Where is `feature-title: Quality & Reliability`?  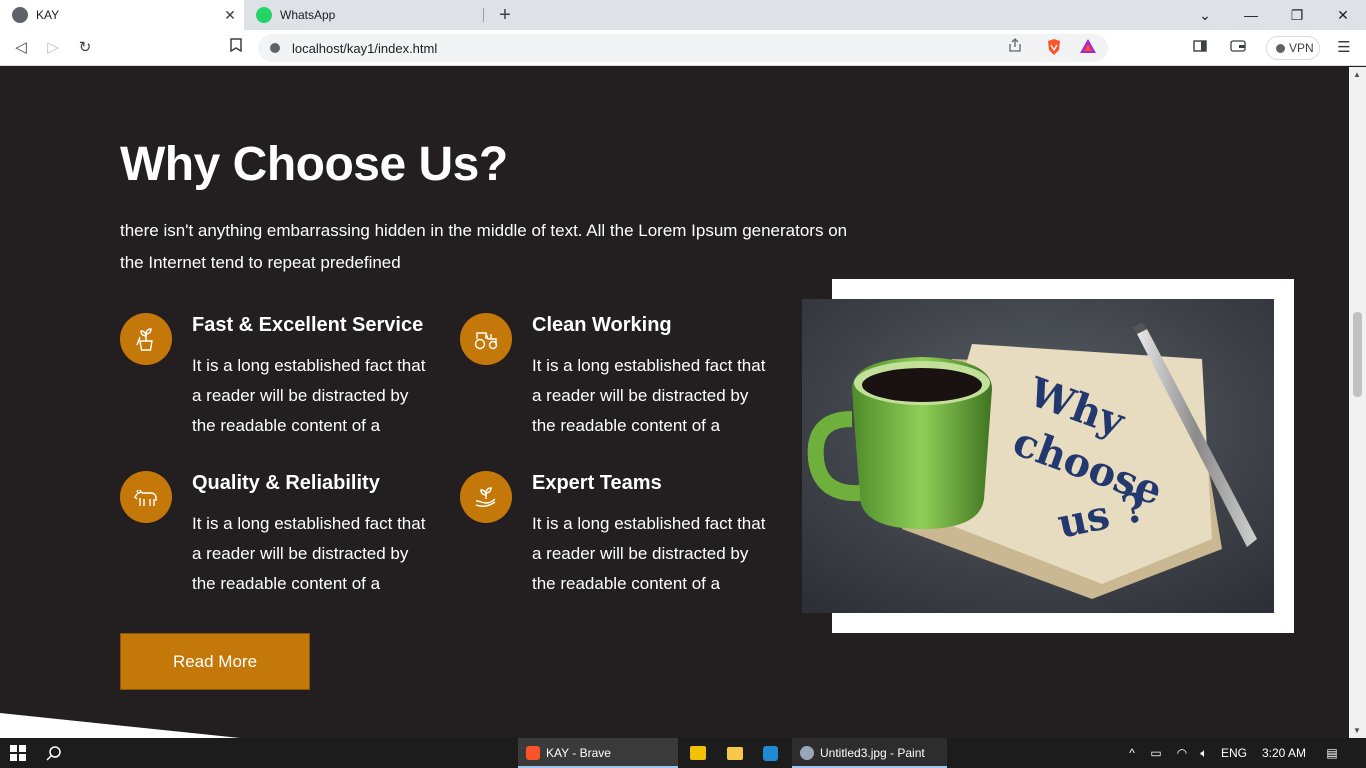 feature-title: Quality & Reliability is located at coordinates (286, 483).